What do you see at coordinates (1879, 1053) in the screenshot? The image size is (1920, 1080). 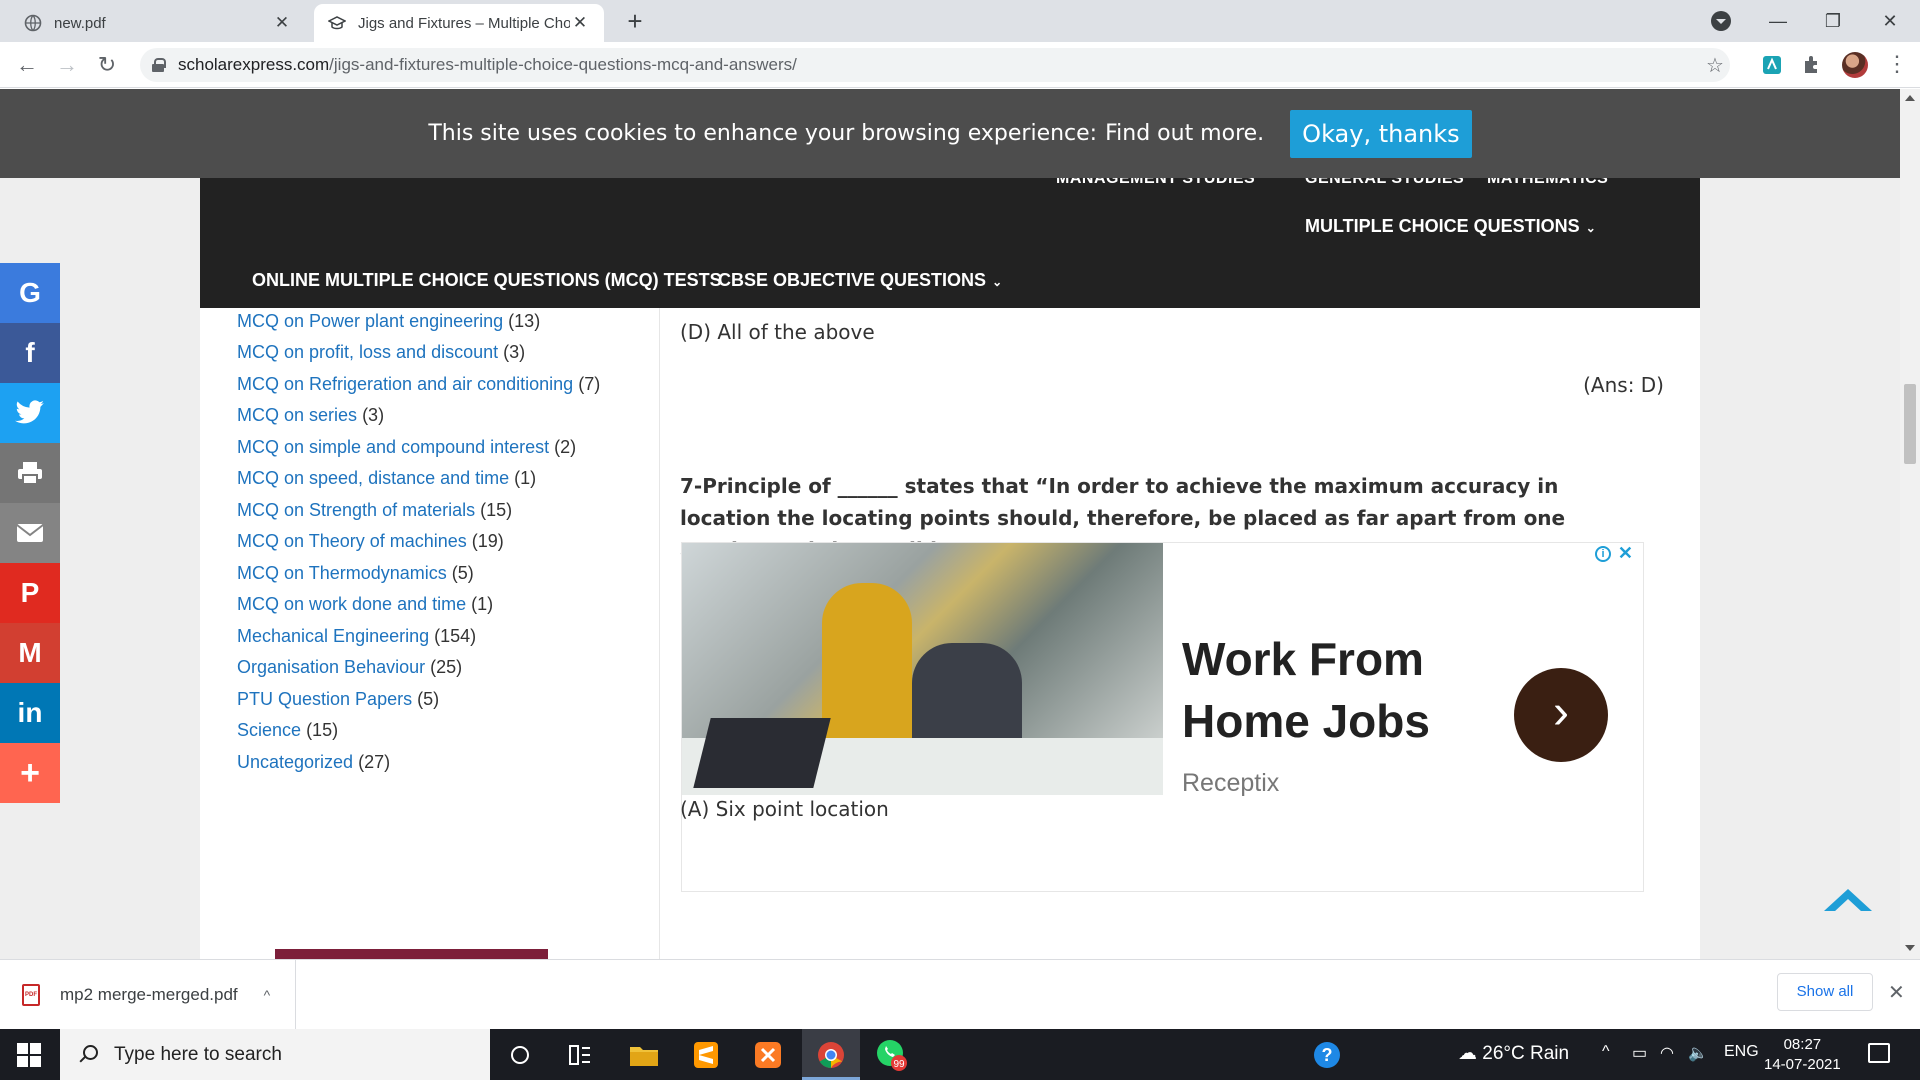 I see `notification-icon` at bounding box center [1879, 1053].